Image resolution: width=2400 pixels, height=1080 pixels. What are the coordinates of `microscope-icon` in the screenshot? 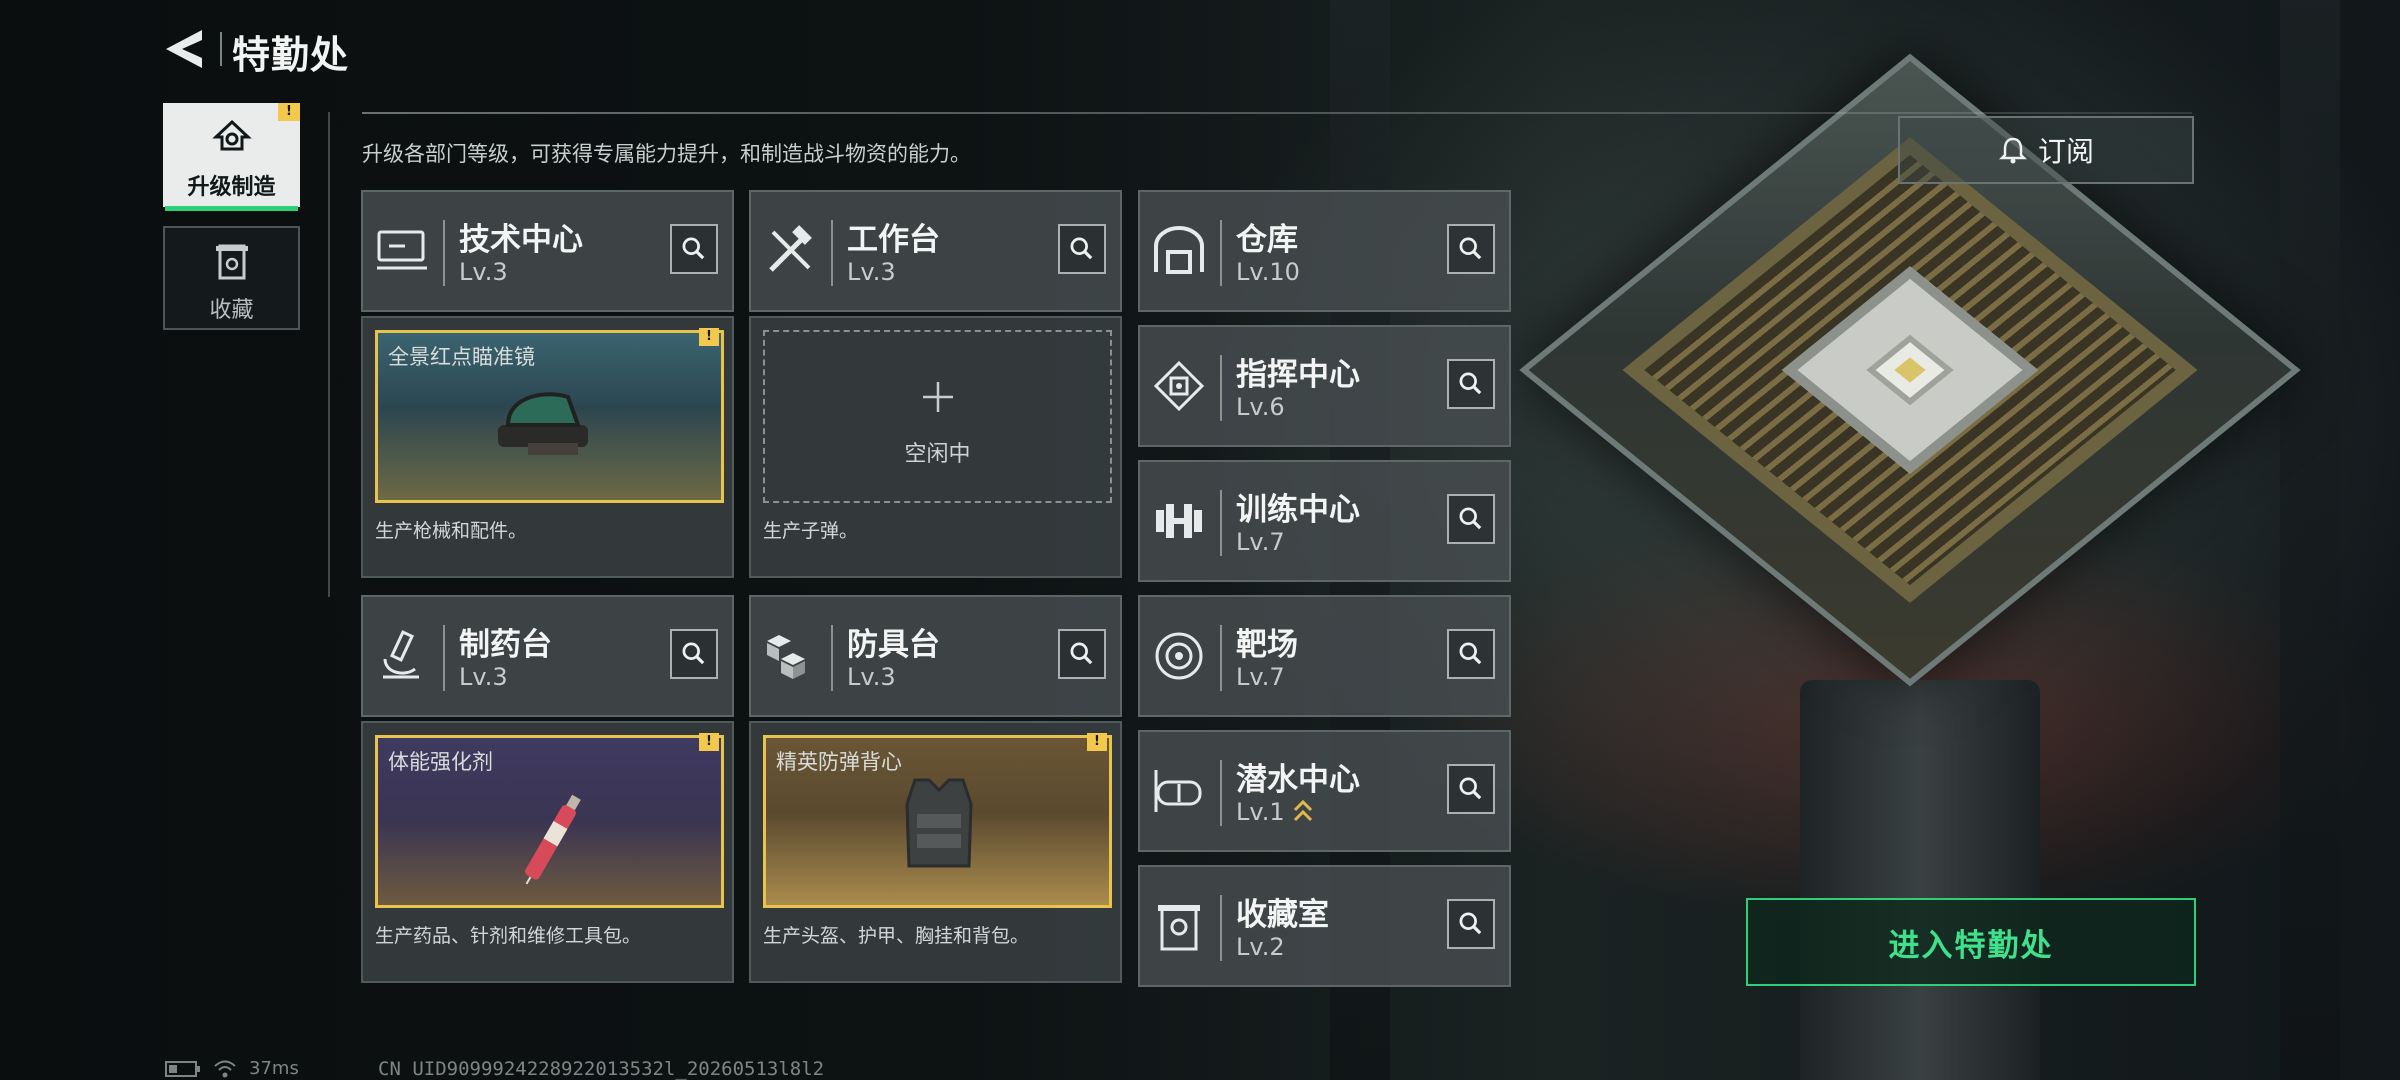 It's located at (401, 654).